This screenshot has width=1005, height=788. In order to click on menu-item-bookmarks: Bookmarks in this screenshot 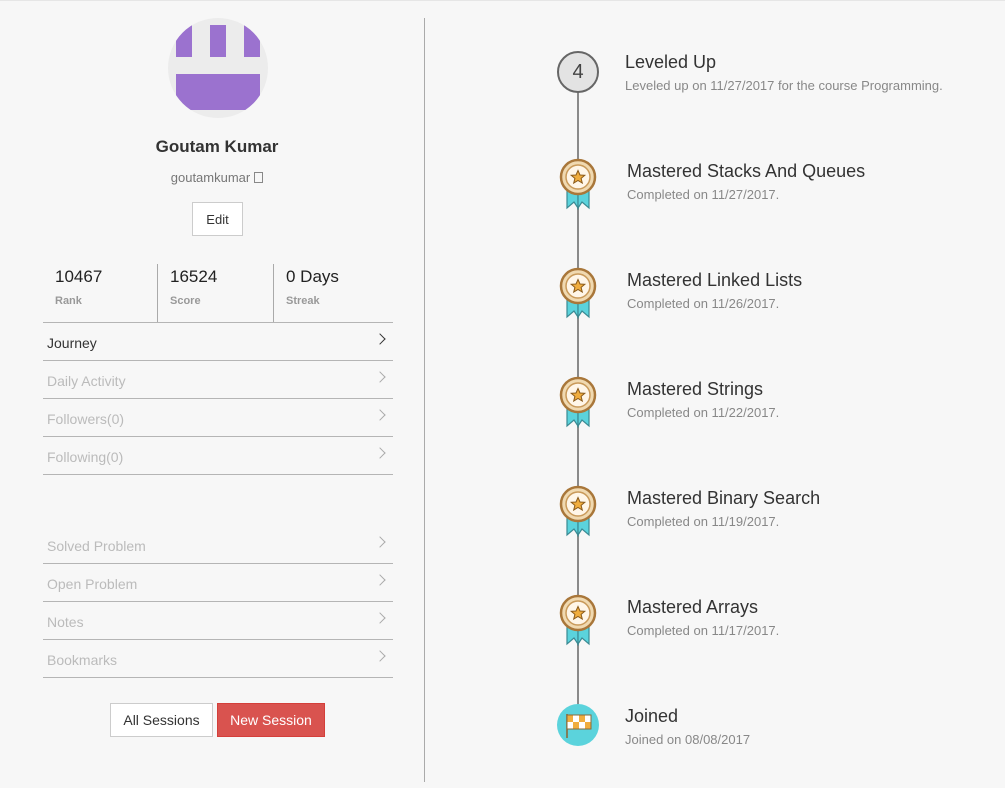, I will do `click(218, 659)`.